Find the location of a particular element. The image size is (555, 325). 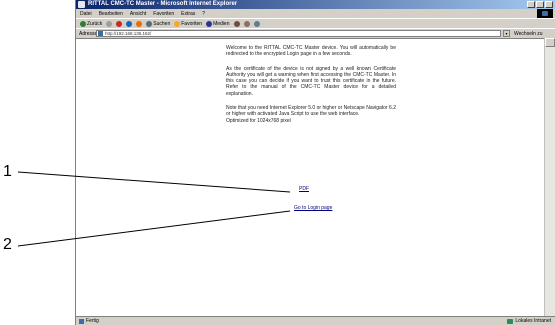

favorites-button: Favoriten is located at coordinates (188, 24).